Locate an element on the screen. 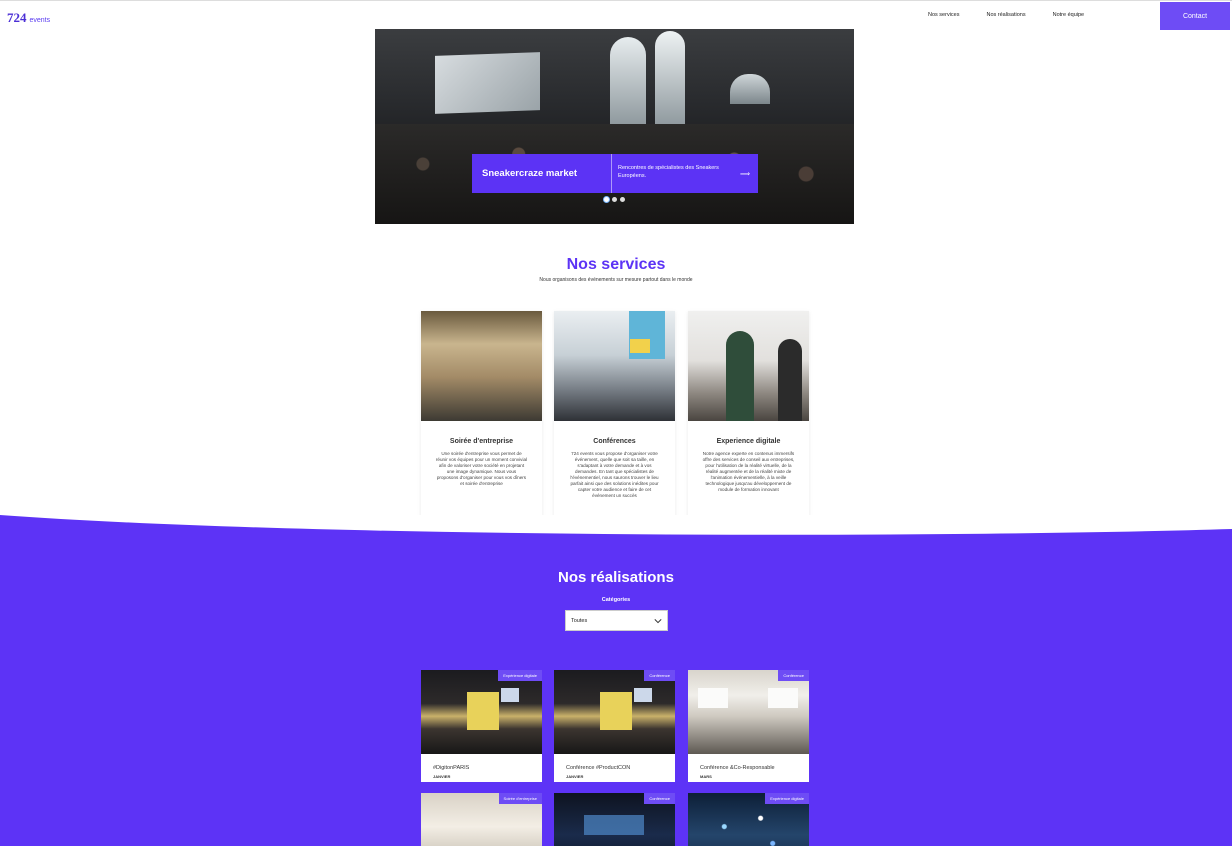  categories-label: Catégories is located at coordinates (616, 600).